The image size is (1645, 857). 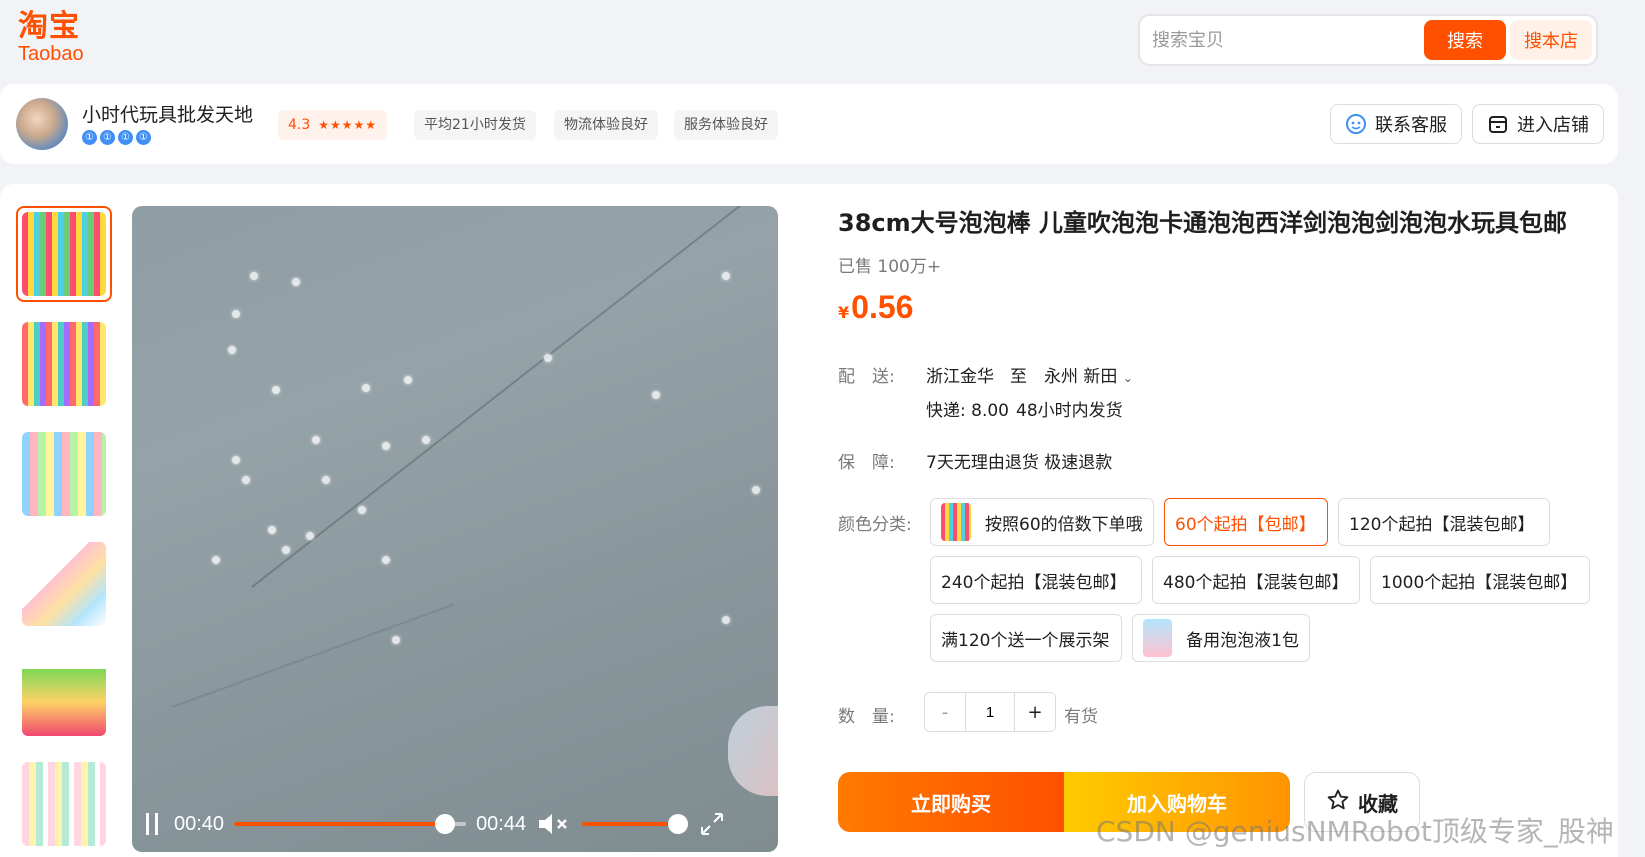 I want to click on store-icon, so click(x=1498, y=124).